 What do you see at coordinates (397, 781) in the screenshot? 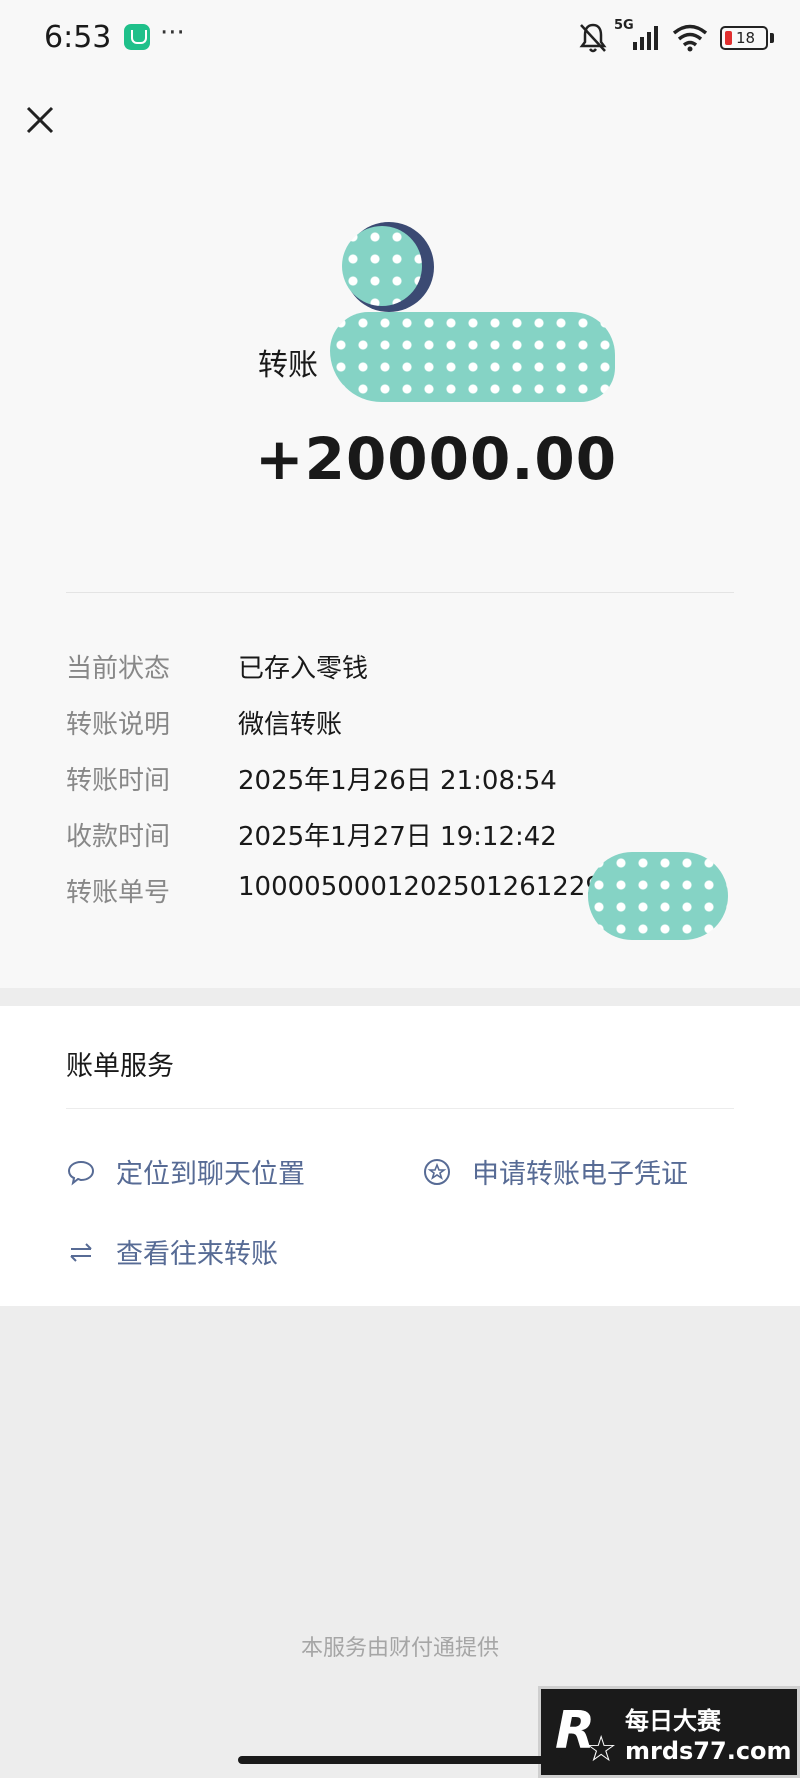
I see `detail-value: 2025年1月26日 21:08:54` at bounding box center [397, 781].